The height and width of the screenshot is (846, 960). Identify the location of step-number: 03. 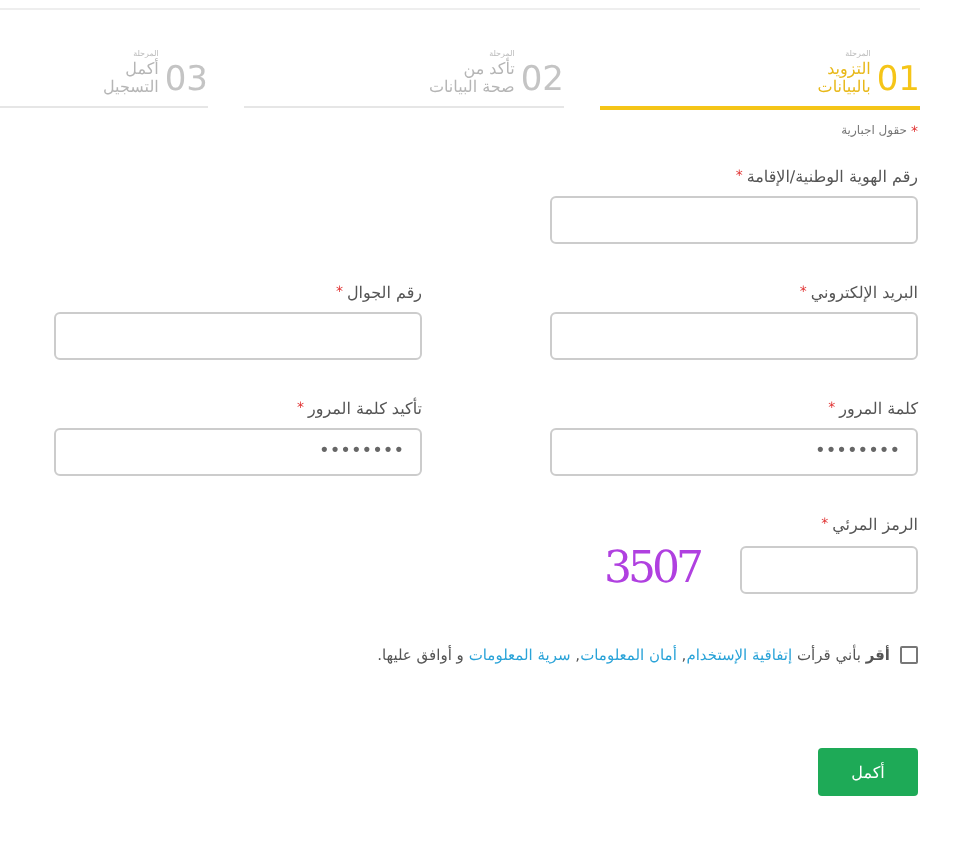
(186, 81).